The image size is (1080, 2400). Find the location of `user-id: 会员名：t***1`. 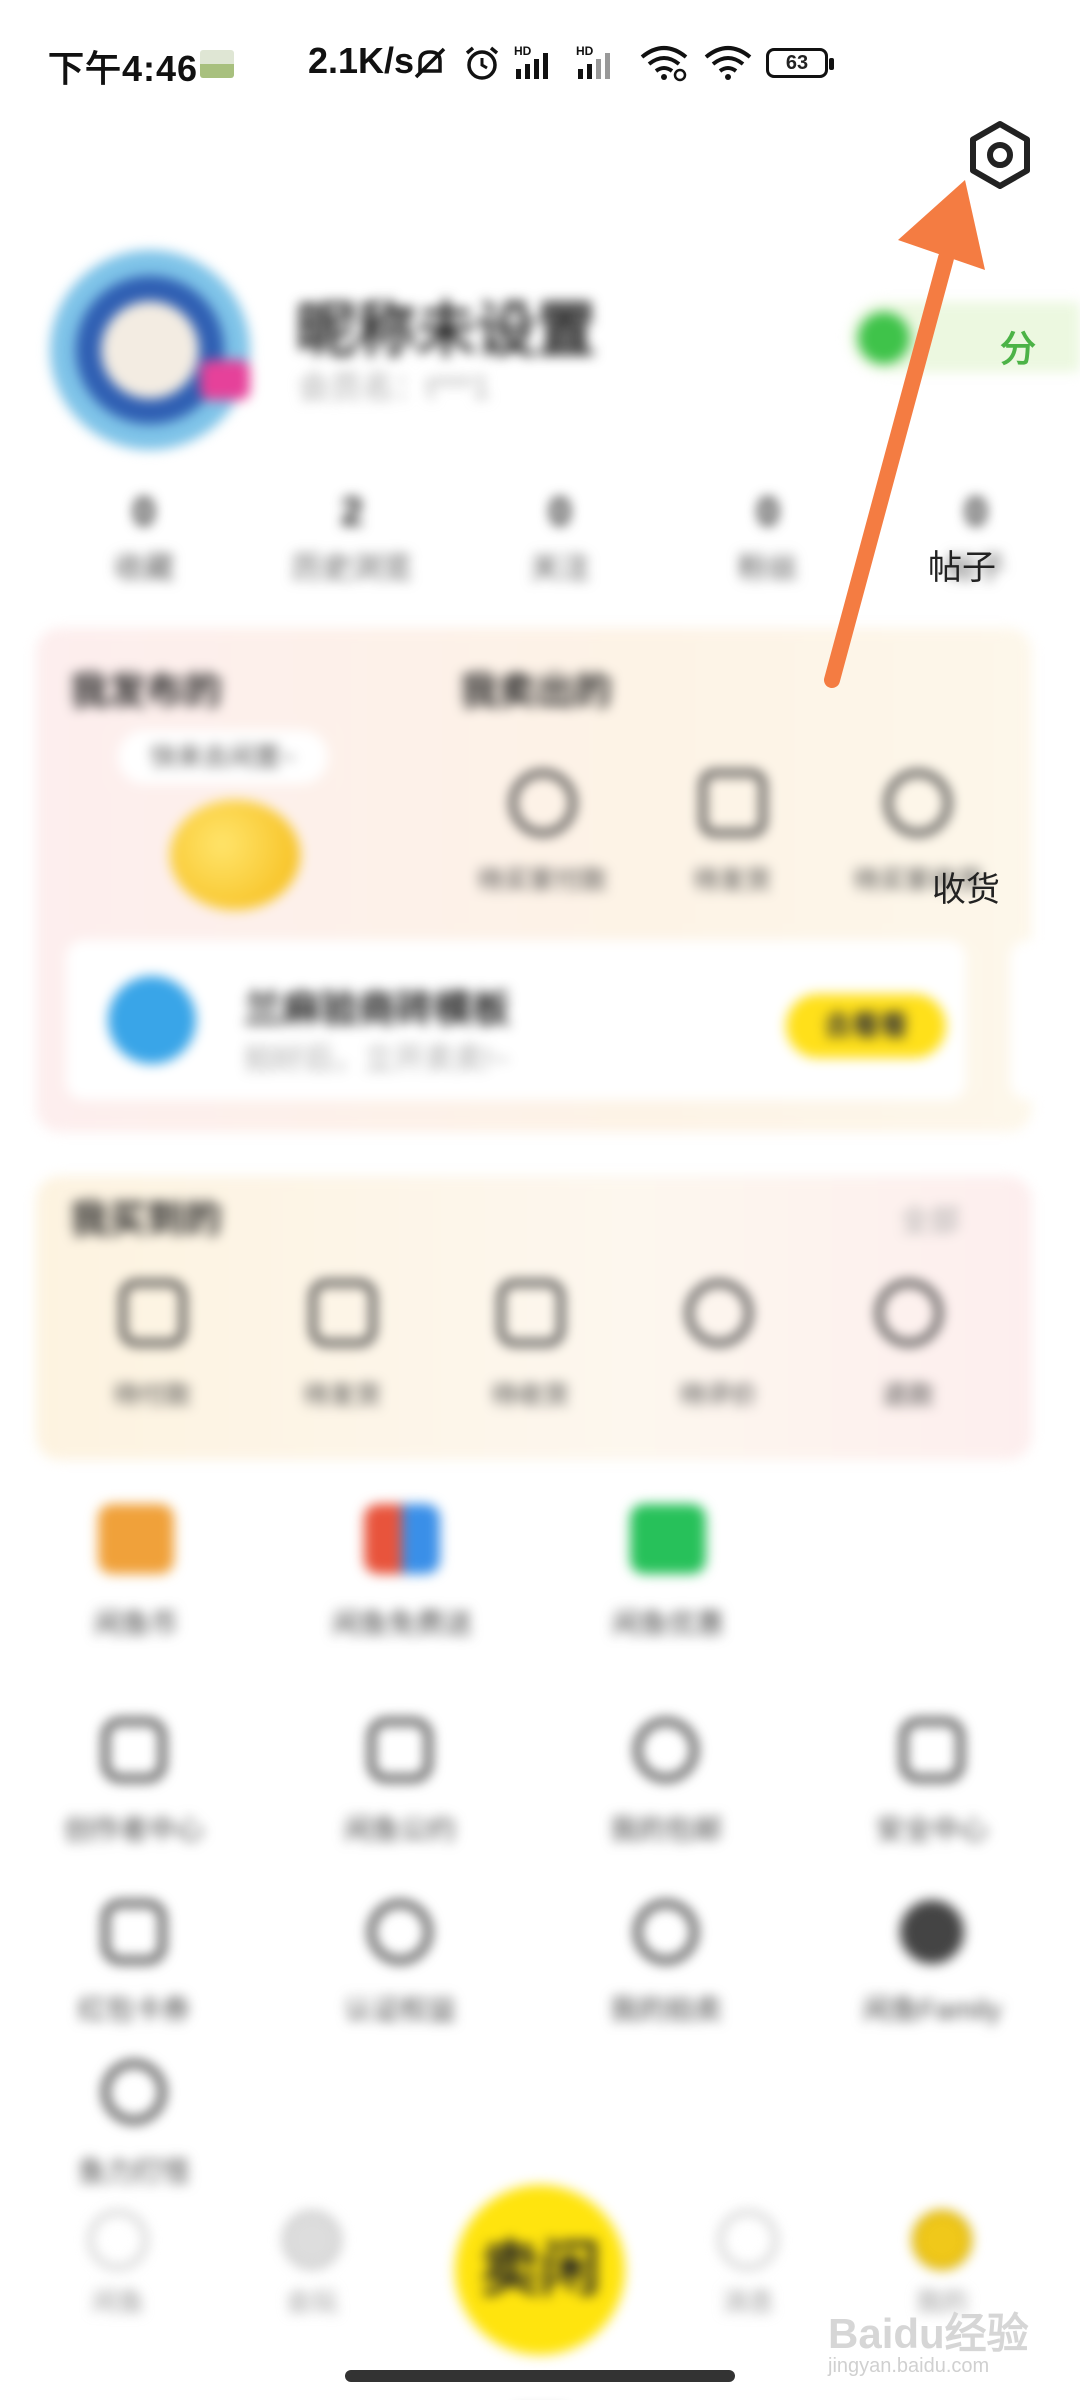

user-id: 会员名：t***1 is located at coordinates (394, 387).